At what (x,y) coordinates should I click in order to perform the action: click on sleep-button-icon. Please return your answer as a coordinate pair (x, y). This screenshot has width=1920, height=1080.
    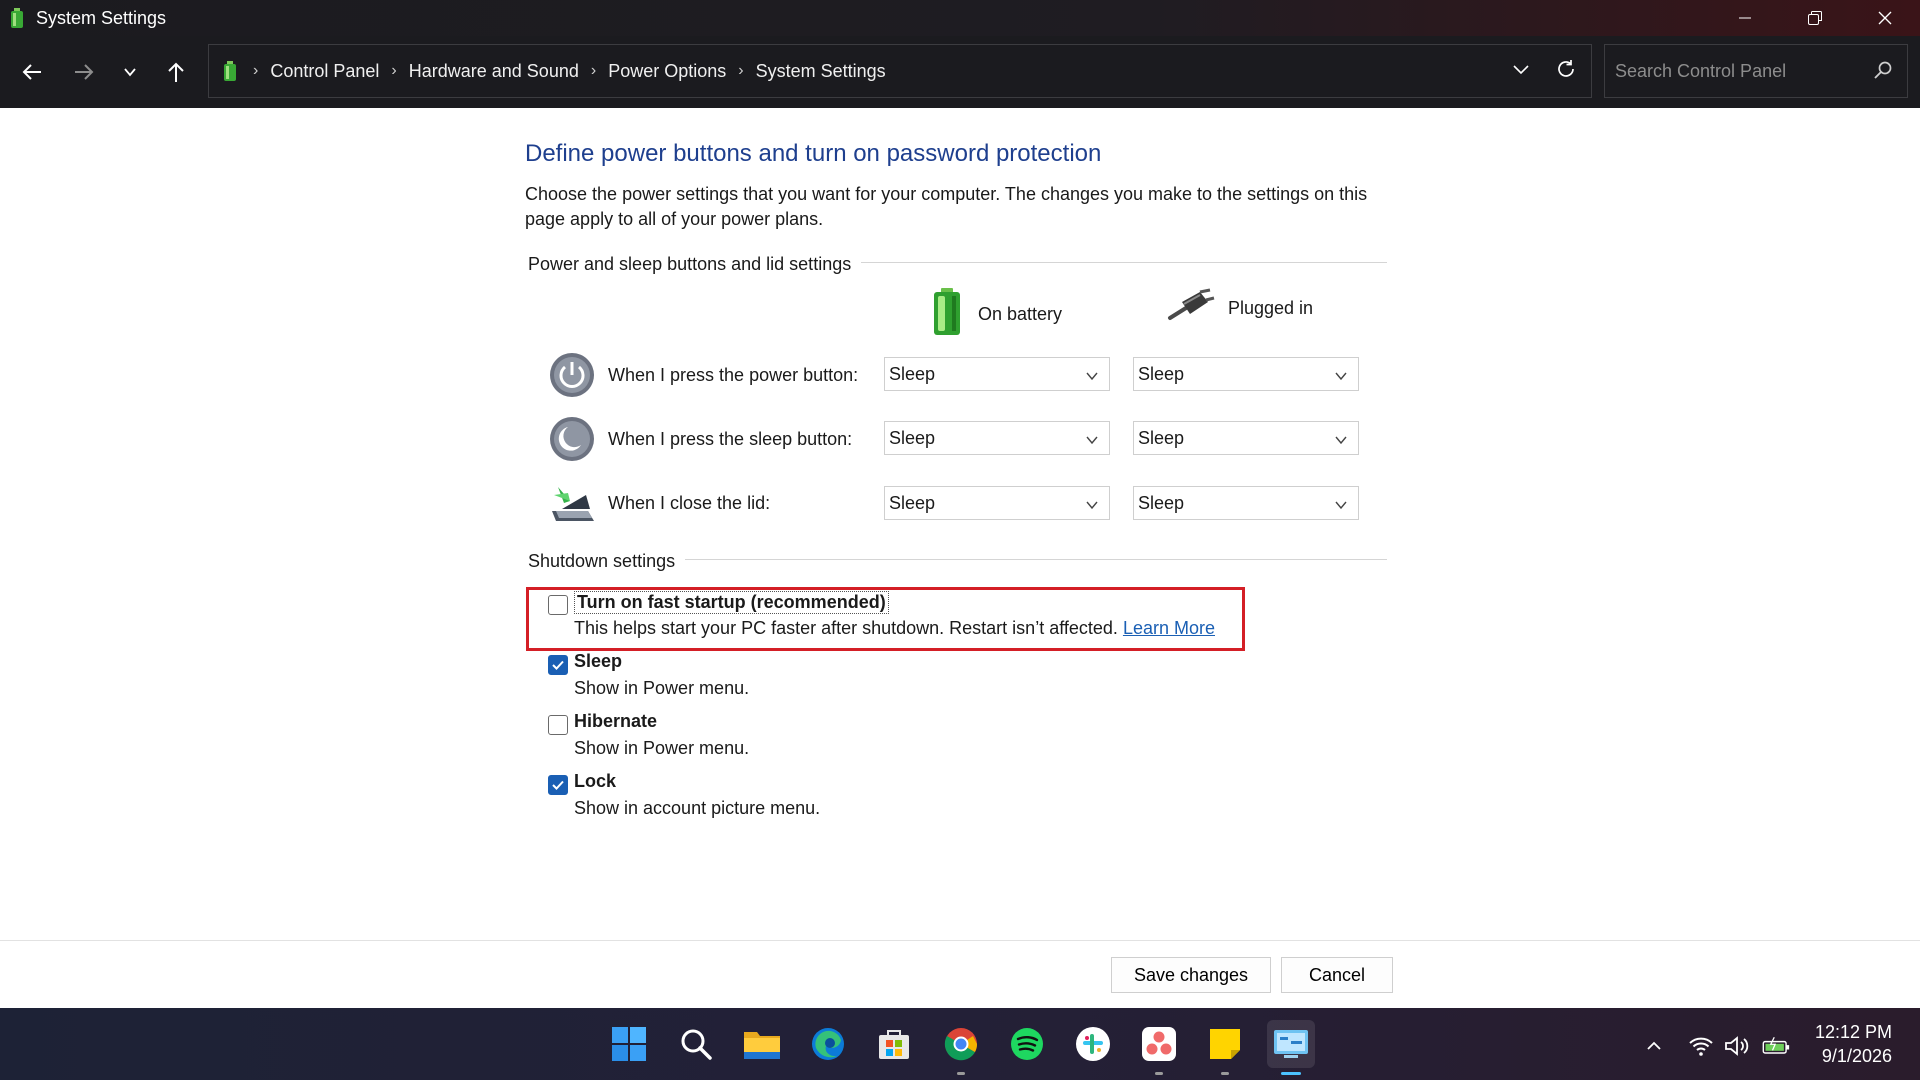
    Looking at the image, I should click on (572, 439).